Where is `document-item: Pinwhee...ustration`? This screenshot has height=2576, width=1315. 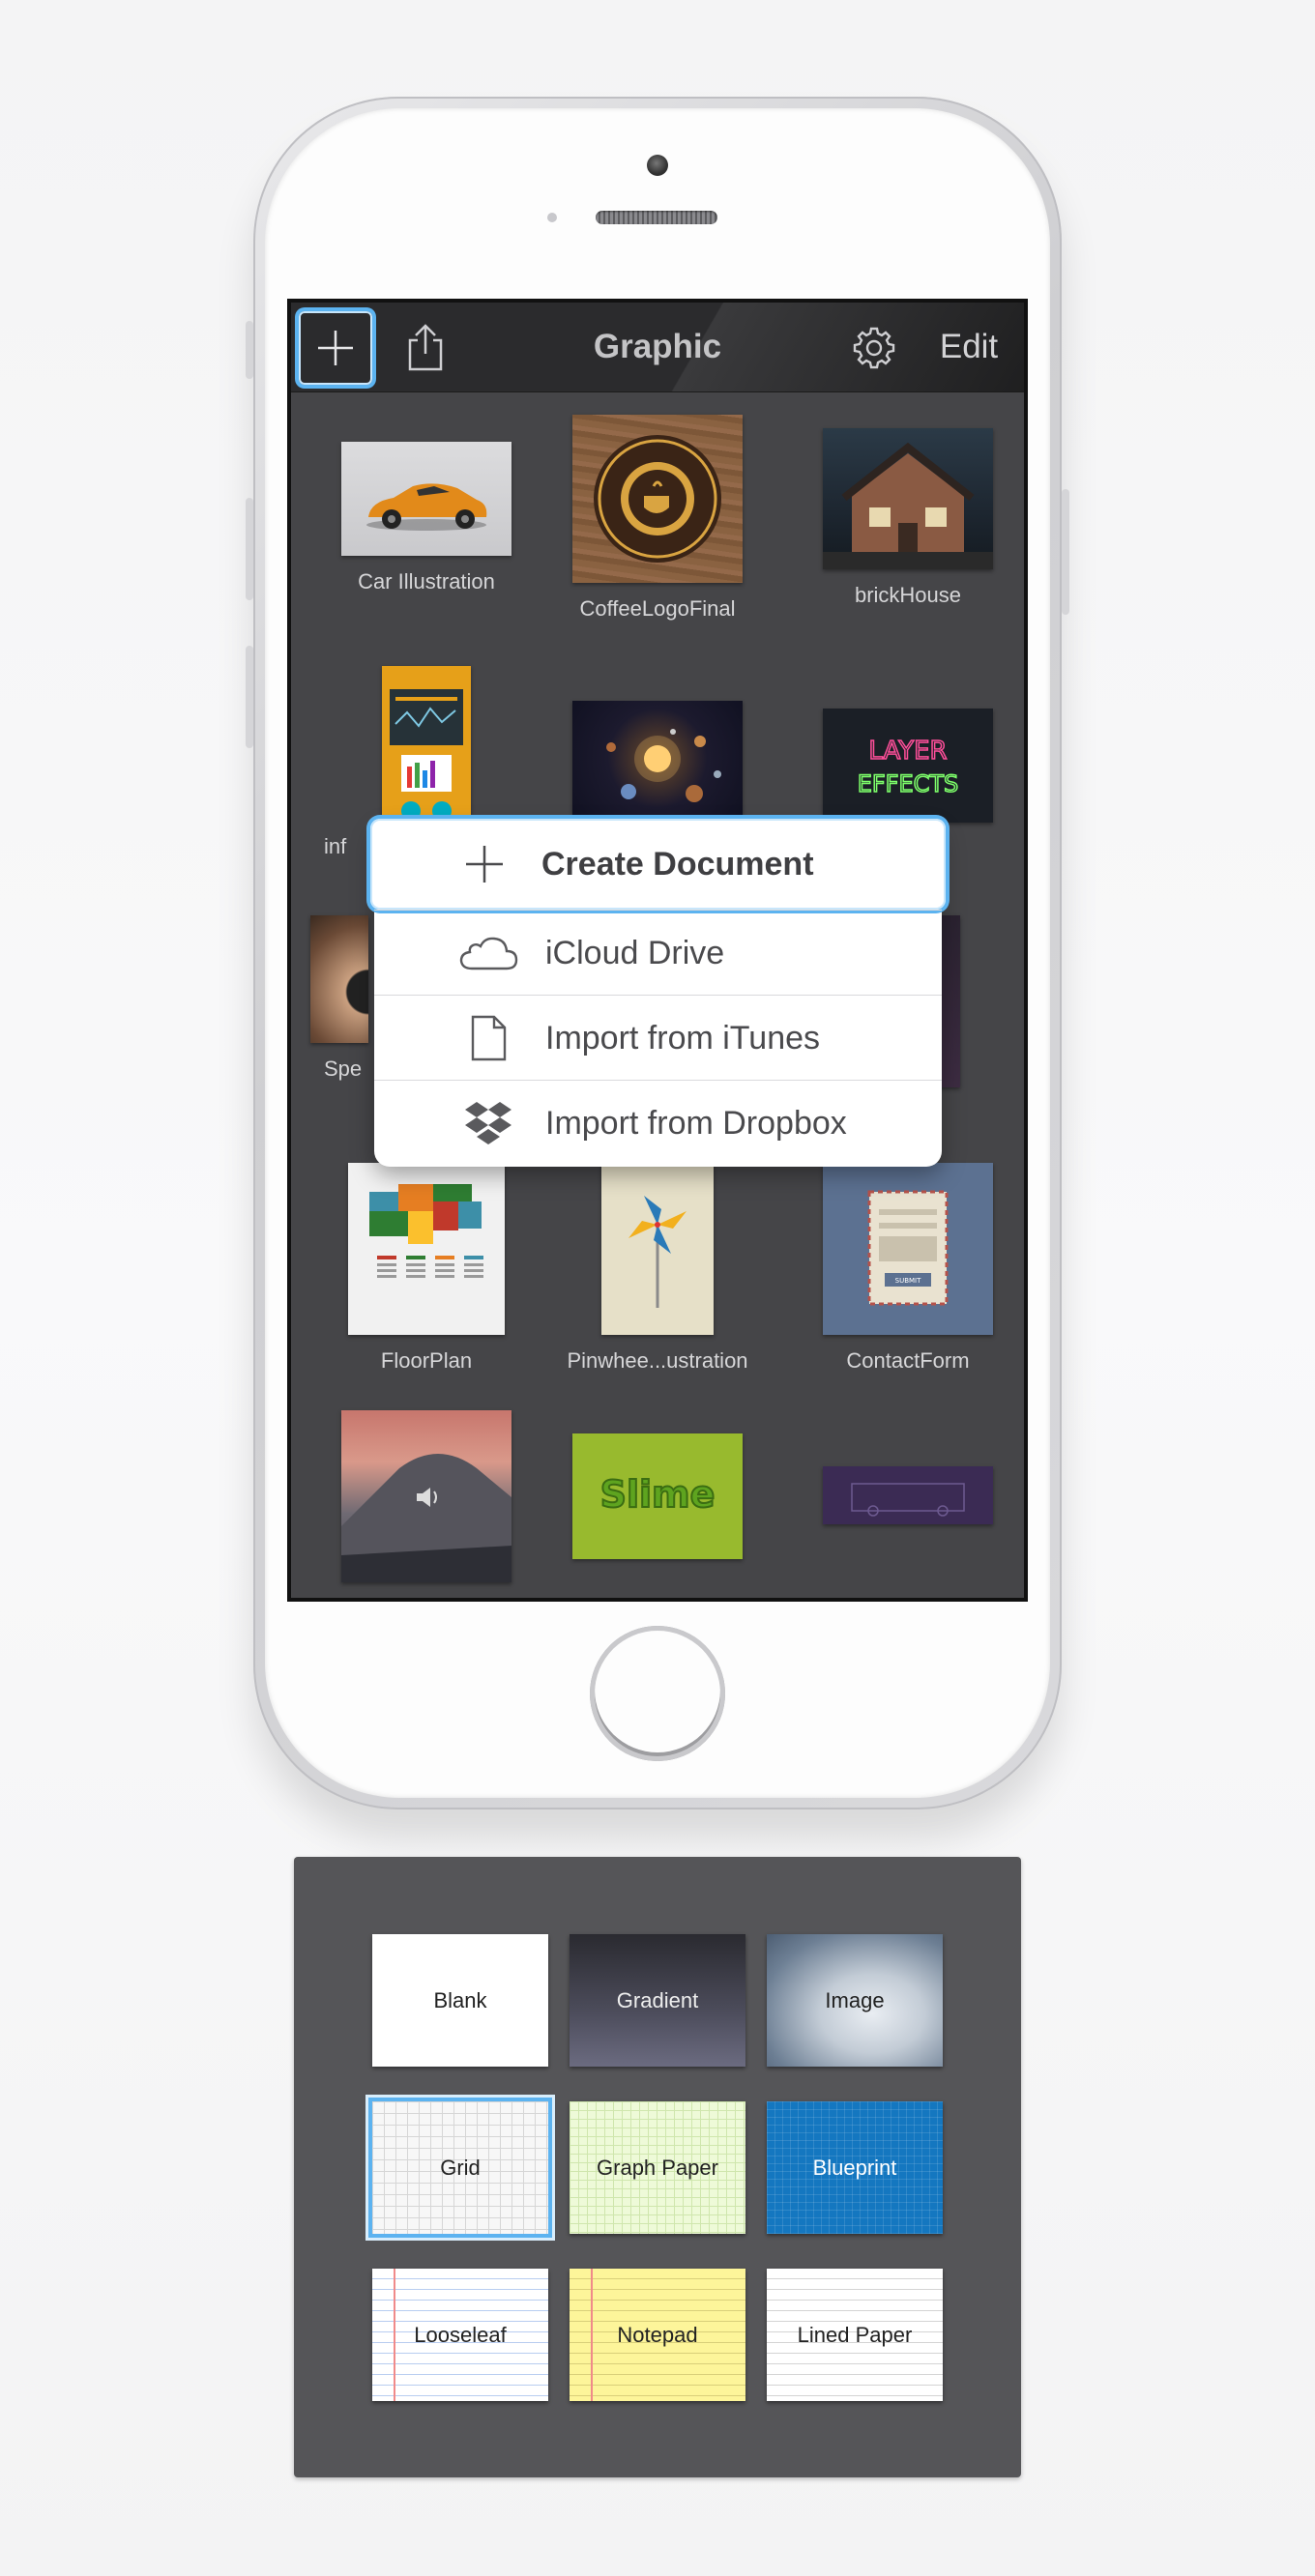 document-item: Pinwhee...ustration is located at coordinates (657, 1268).